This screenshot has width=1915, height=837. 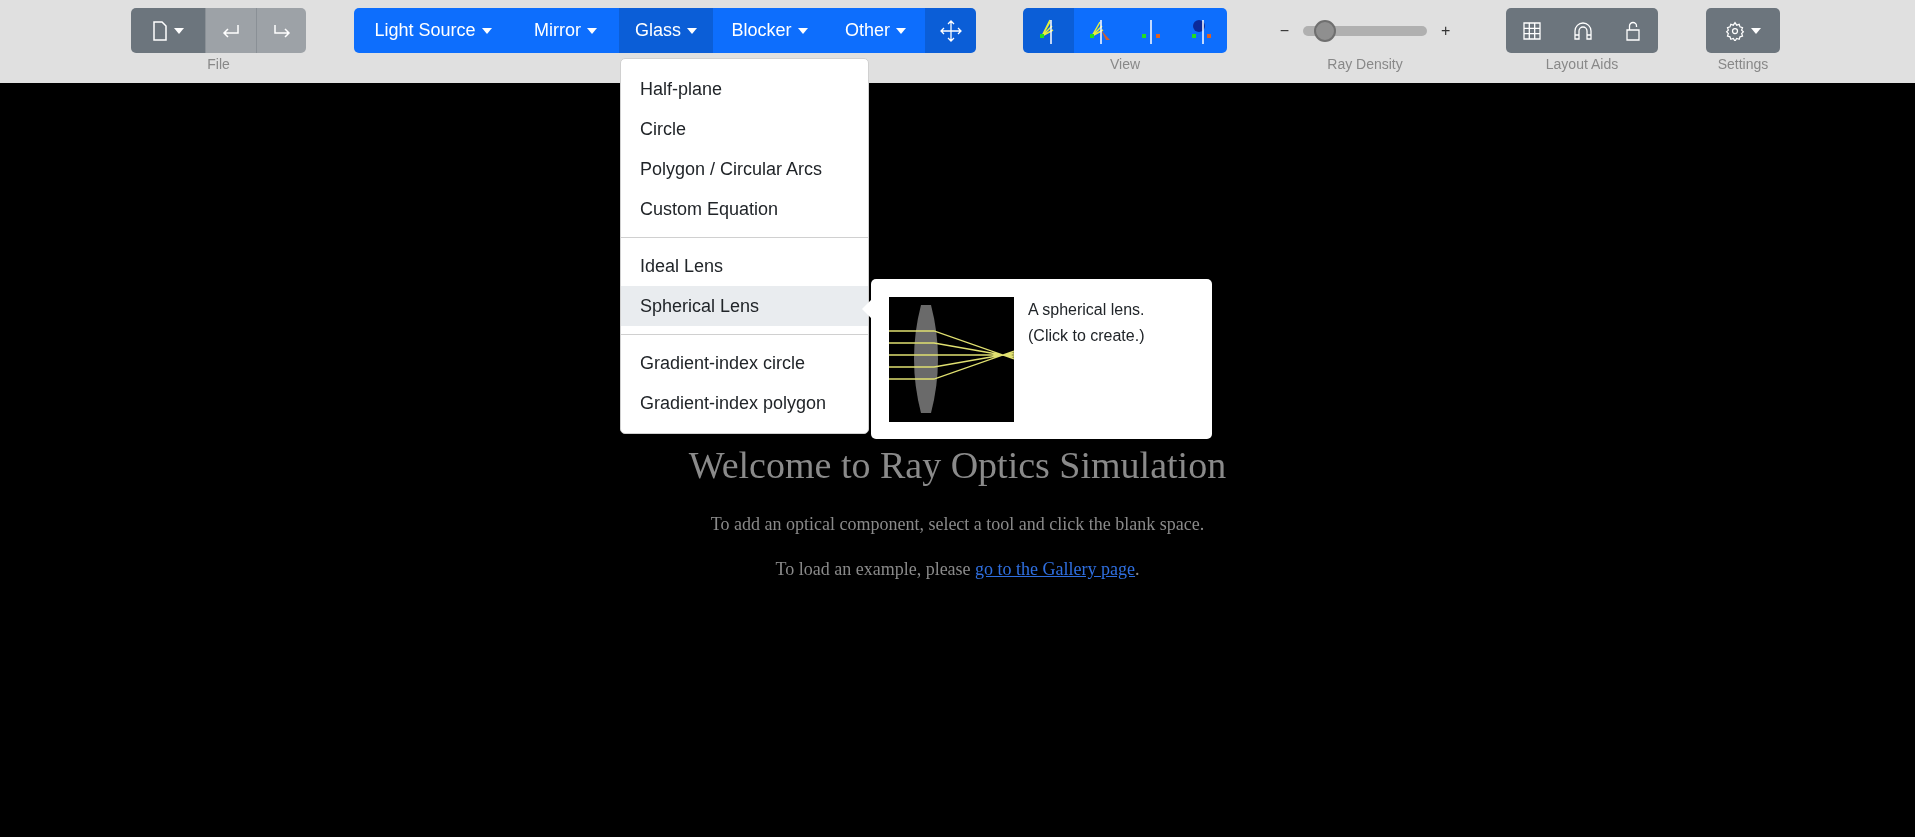 I want to click on observer-icon, so click(x=1201, y=30).